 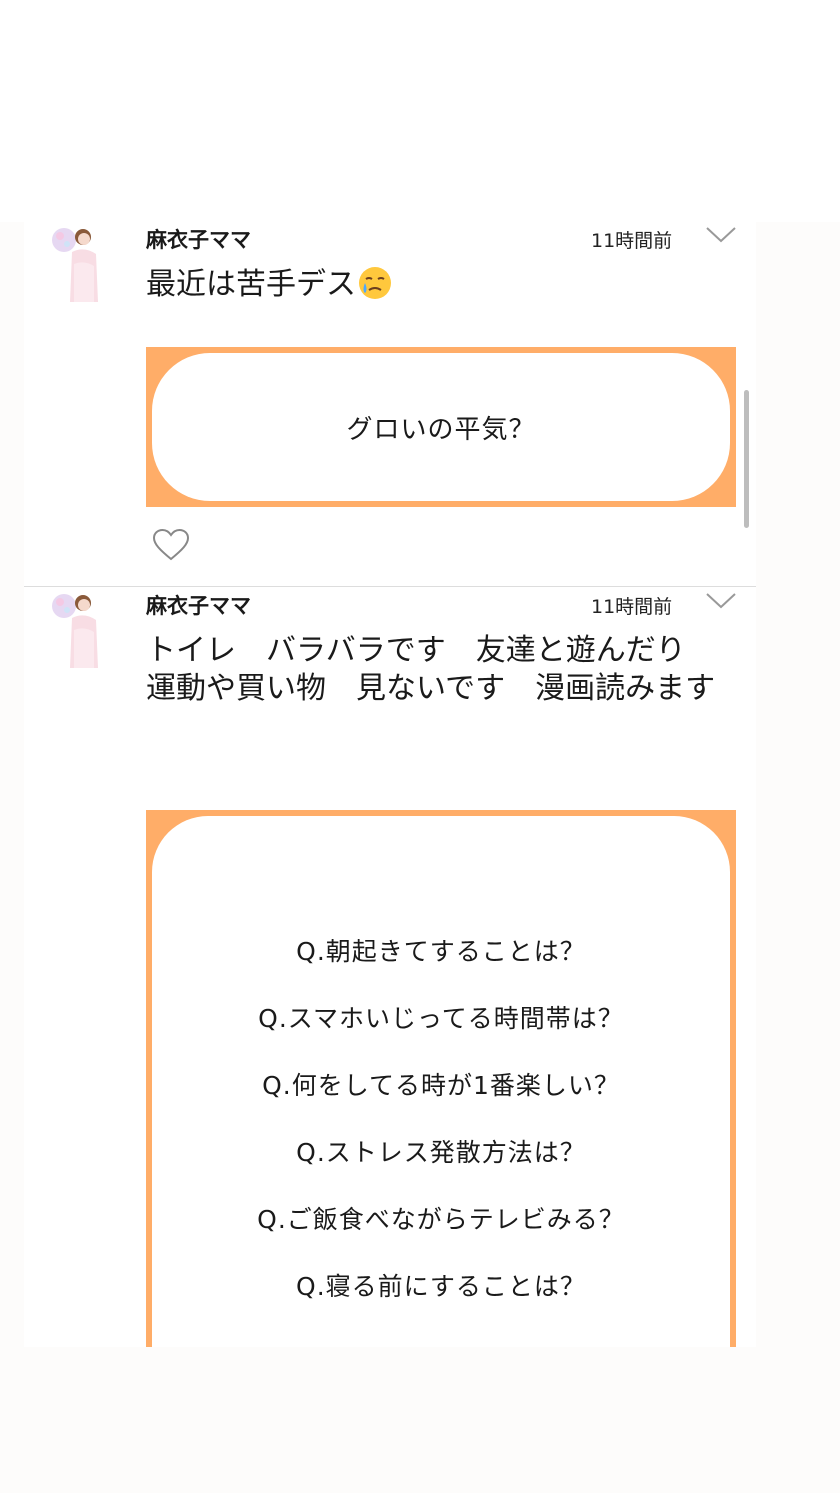 What do you see at coordinates (441, 1219) in the screenshot?
I see `question-item: Q.ご飯食べながらテレビみる？` at bounding box center [441, 1219].